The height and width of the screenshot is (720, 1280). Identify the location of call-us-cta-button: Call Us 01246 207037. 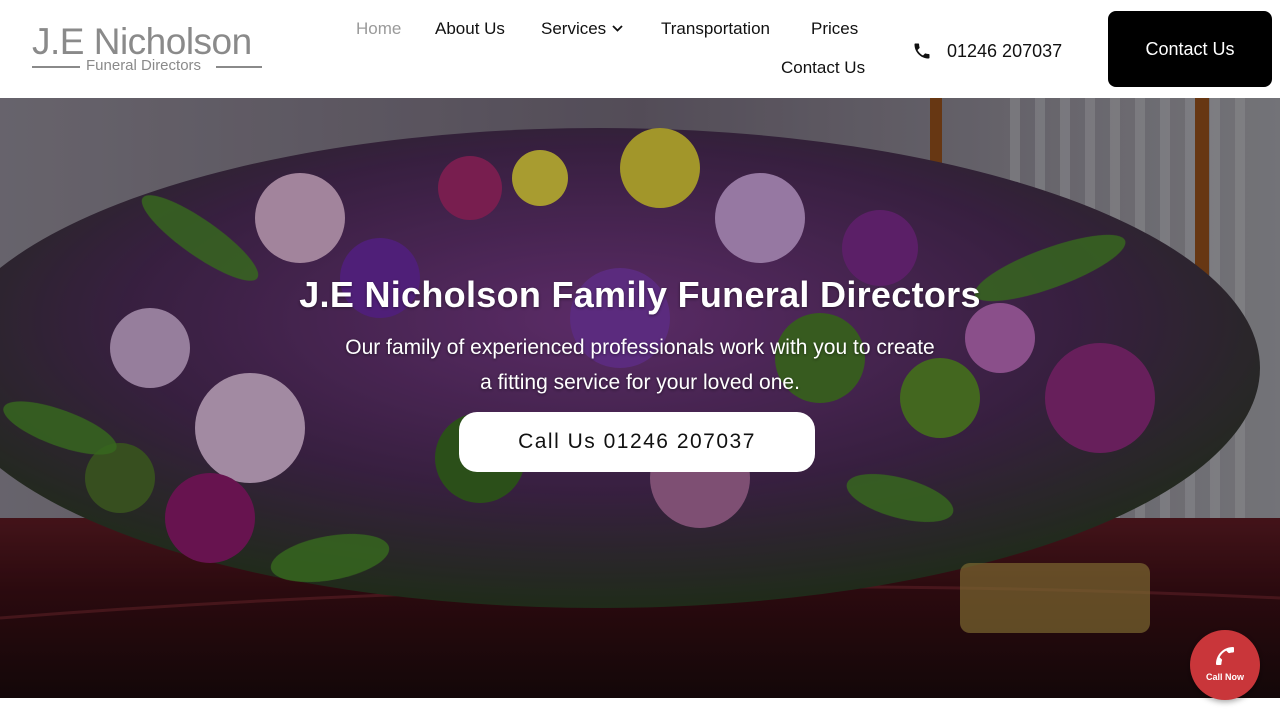
(637, 442).